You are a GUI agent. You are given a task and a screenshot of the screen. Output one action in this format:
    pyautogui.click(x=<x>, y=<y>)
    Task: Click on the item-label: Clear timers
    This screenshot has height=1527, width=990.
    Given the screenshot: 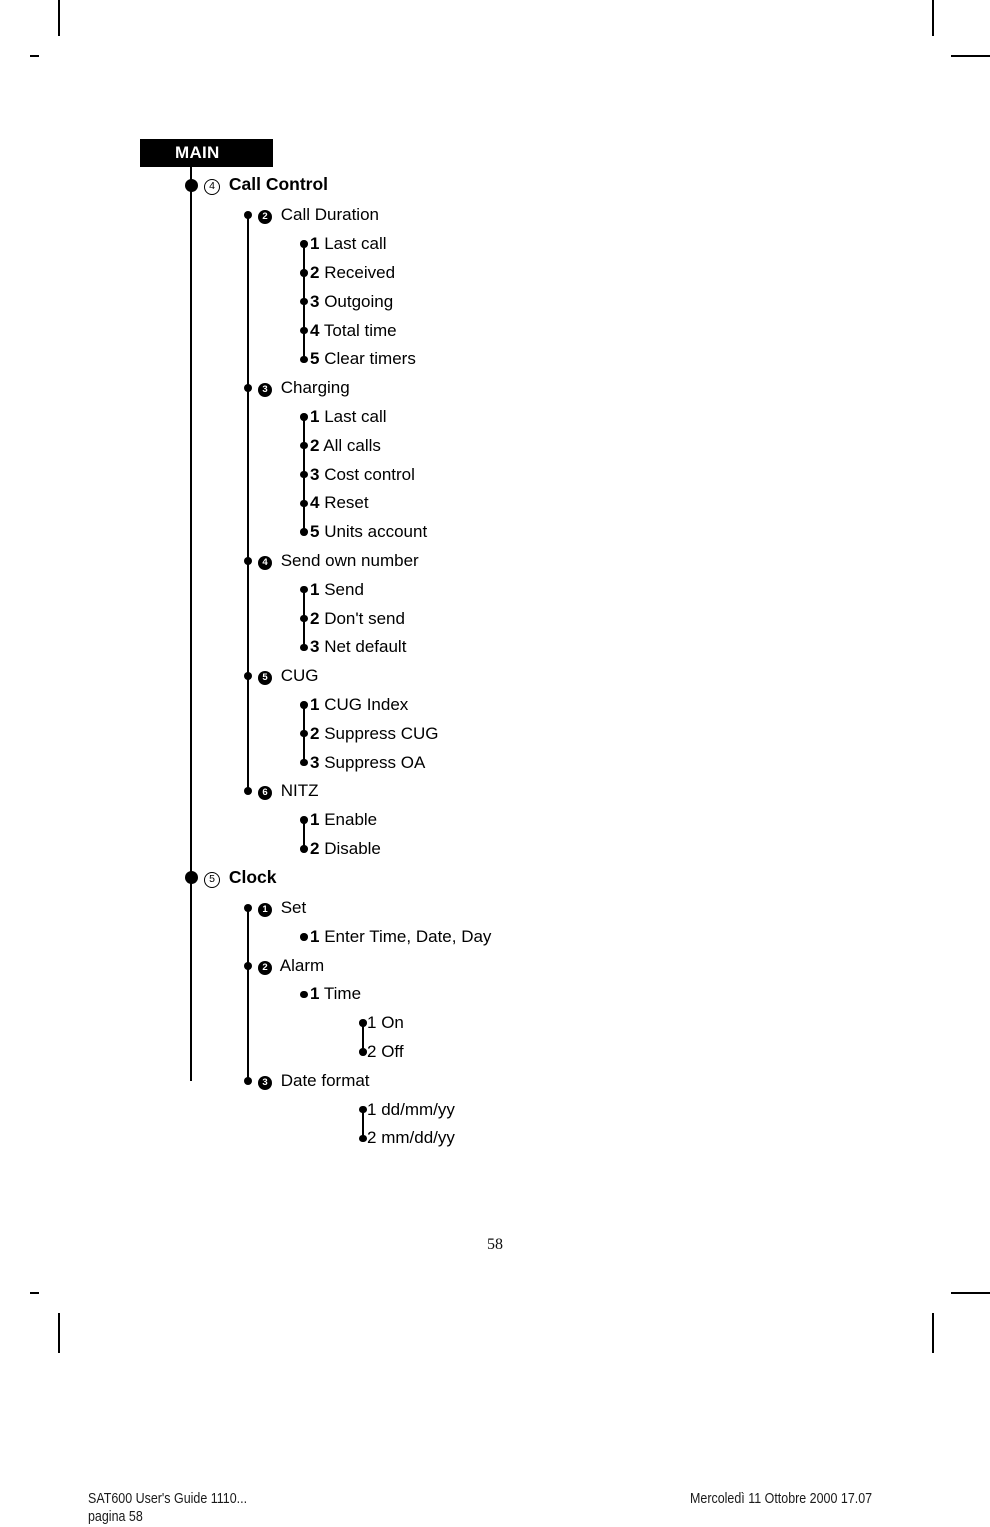 What is the action you would take?
    pyautogui.click(x=367, y=359)
    